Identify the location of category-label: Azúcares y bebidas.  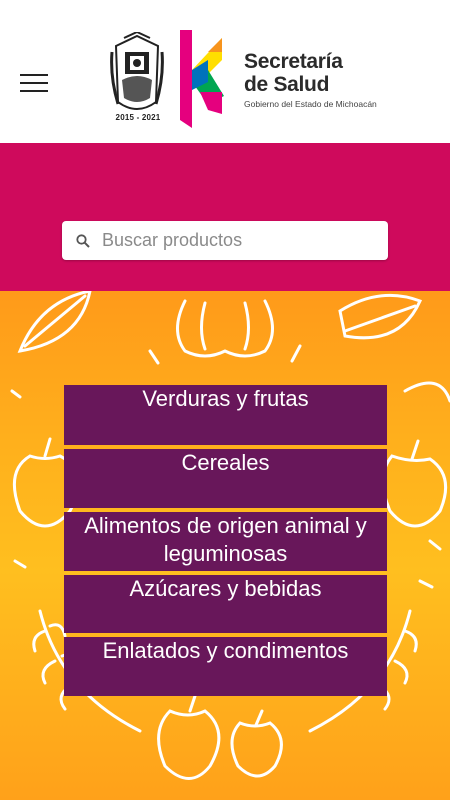
(225, 588).